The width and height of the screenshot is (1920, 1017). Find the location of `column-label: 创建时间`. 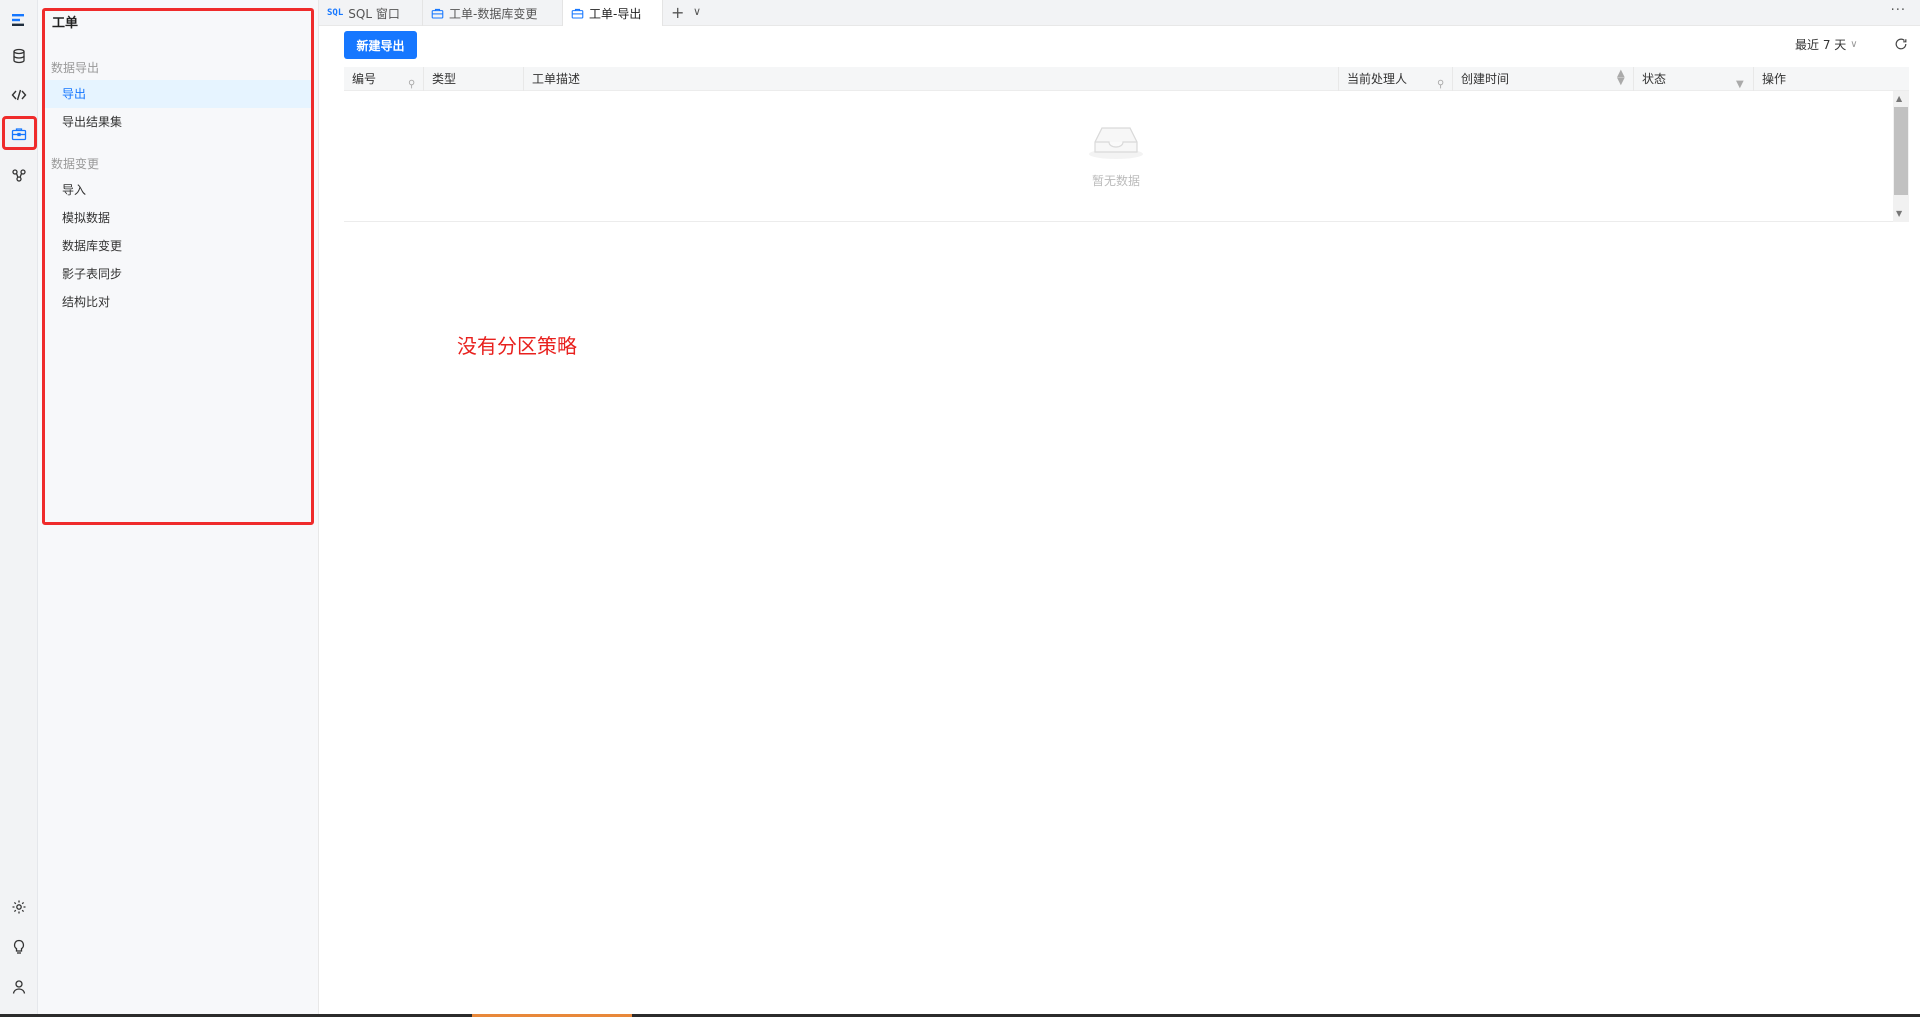

column-label: 创建时间 is located at coordinates (1485, 79).